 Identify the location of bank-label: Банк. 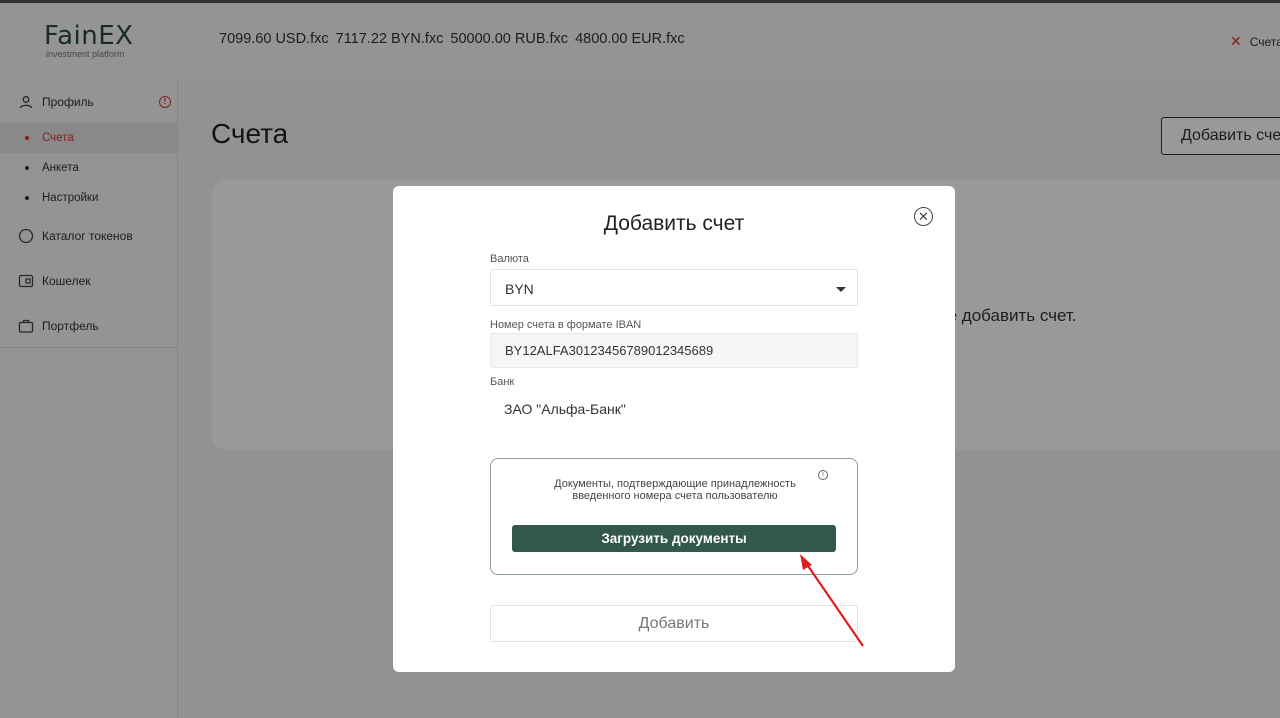
(502, 382).